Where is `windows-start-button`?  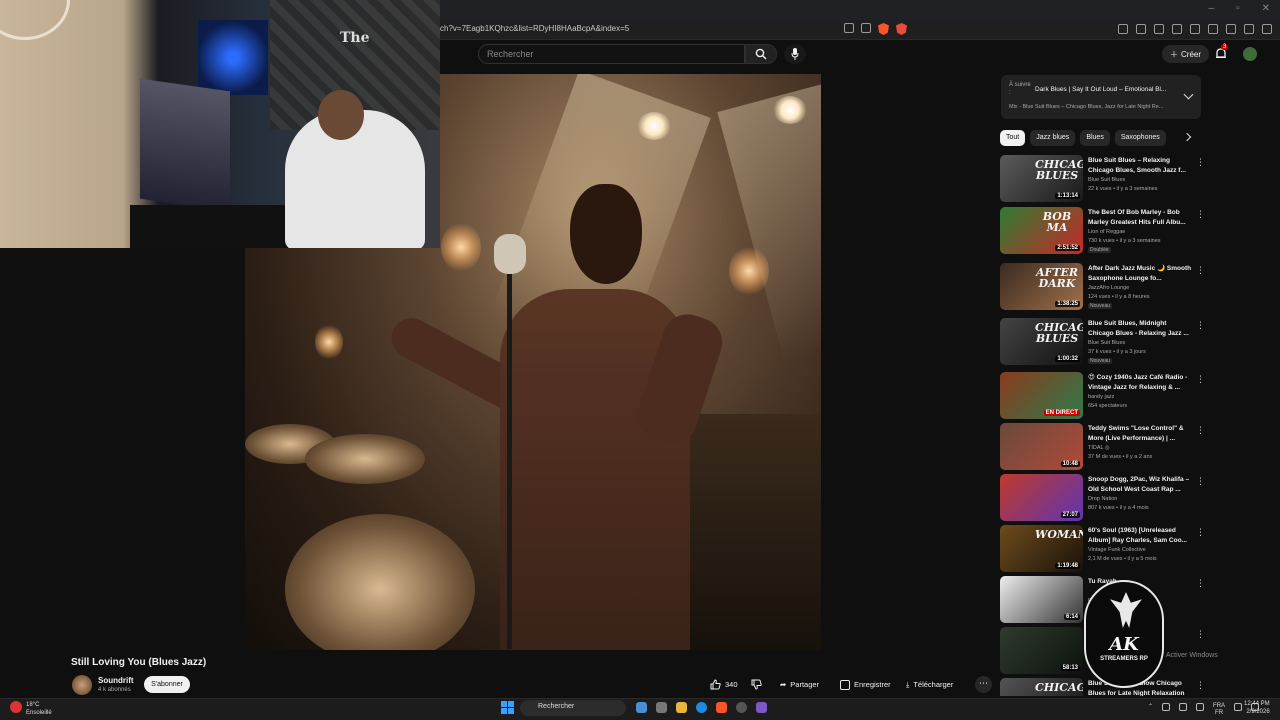 windows-start-button is located at coordinates (507, 707).